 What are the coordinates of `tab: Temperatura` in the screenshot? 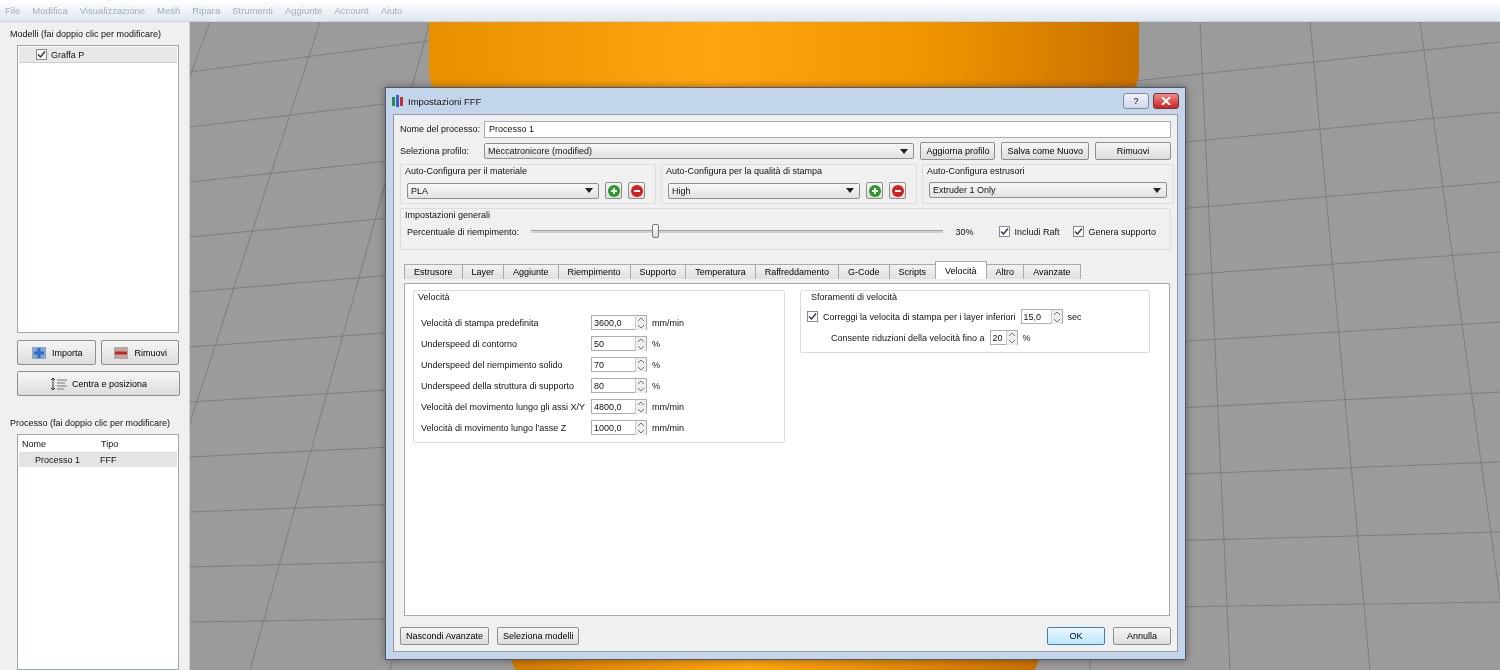 It's located at (720, 271).